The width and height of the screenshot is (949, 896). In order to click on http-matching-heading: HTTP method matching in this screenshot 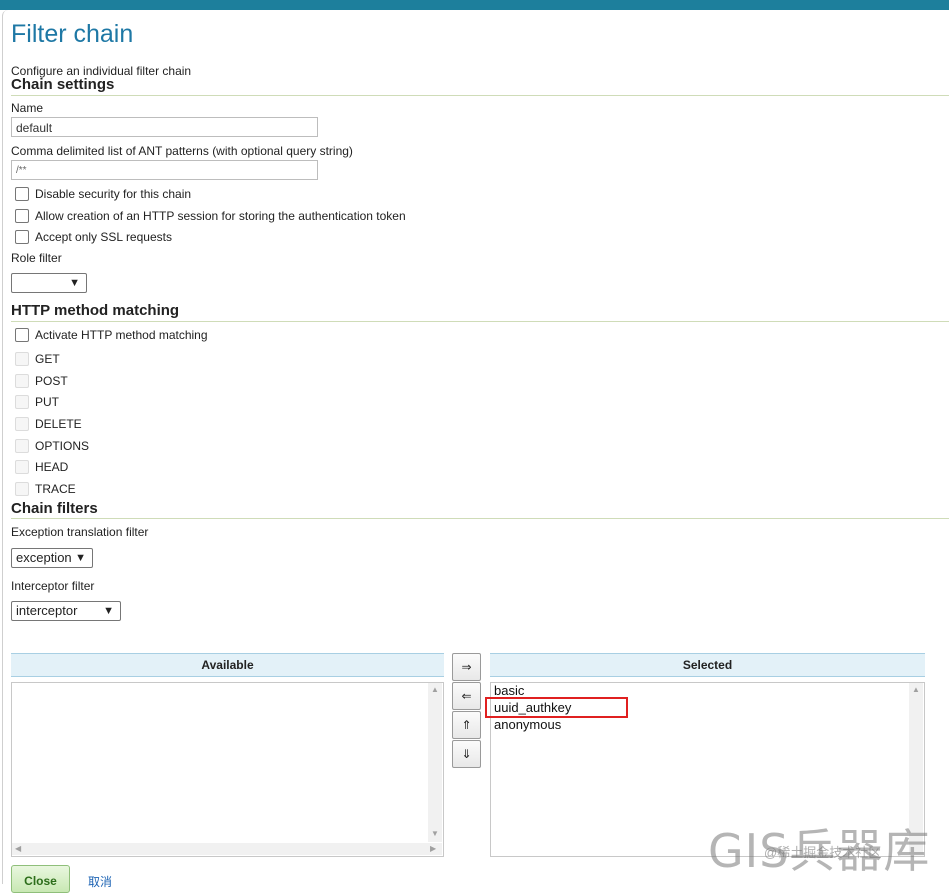, I will do `click(95, 310)`.